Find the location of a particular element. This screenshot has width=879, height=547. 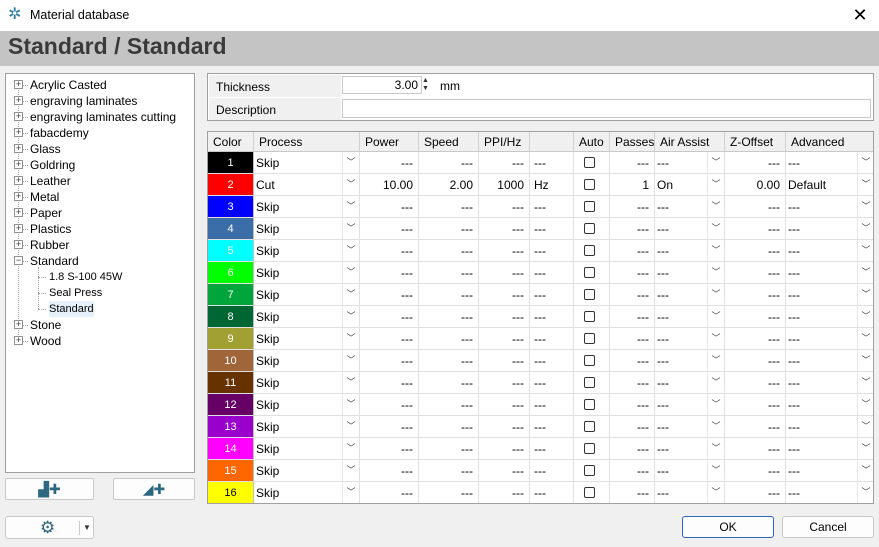

tree-item: + Paper is located at coordinates (99, 213).